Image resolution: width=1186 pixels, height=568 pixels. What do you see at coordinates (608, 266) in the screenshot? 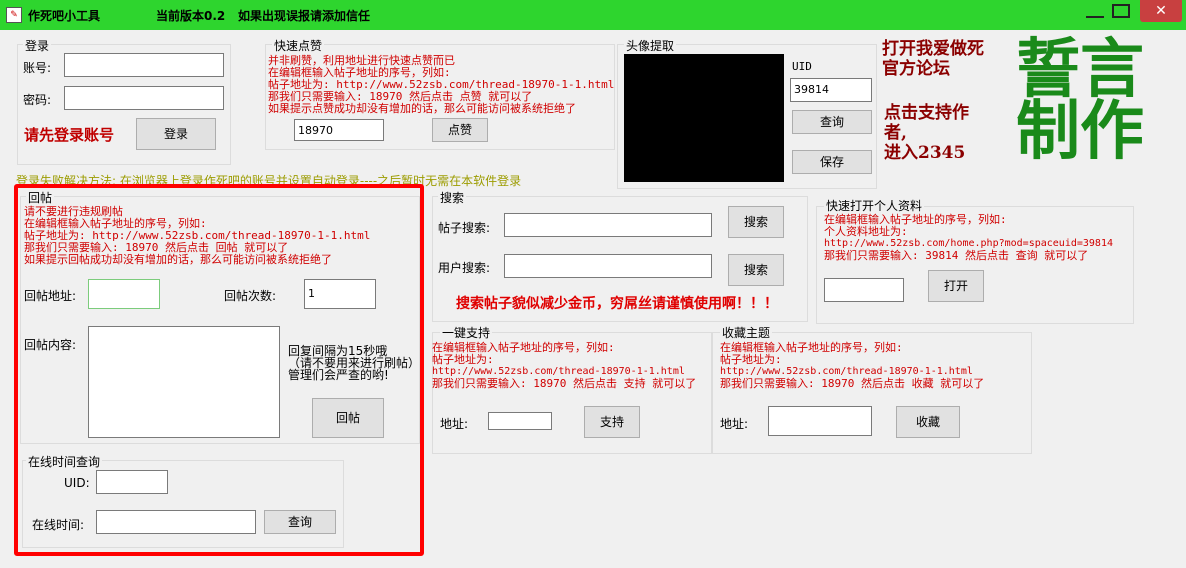
I see `user-search-input` at bounding box center [608, 266].